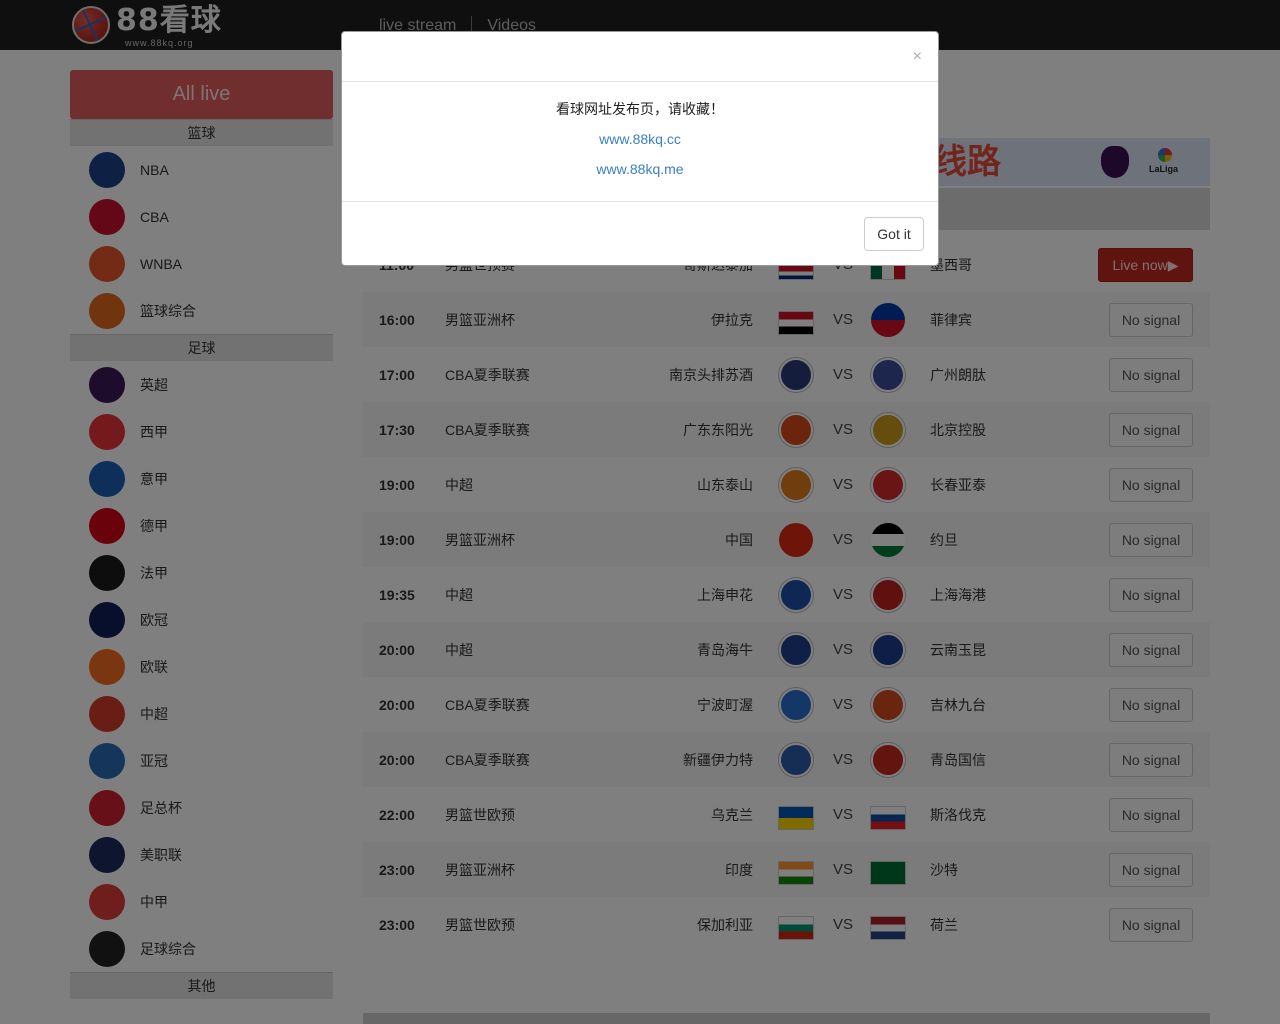 The image size is (1280, 1024). What do you see at coordinates (640, 169) in the screenshot?
I see `modal-link-me: www.88kq.me` at bounding box center [640, 169].